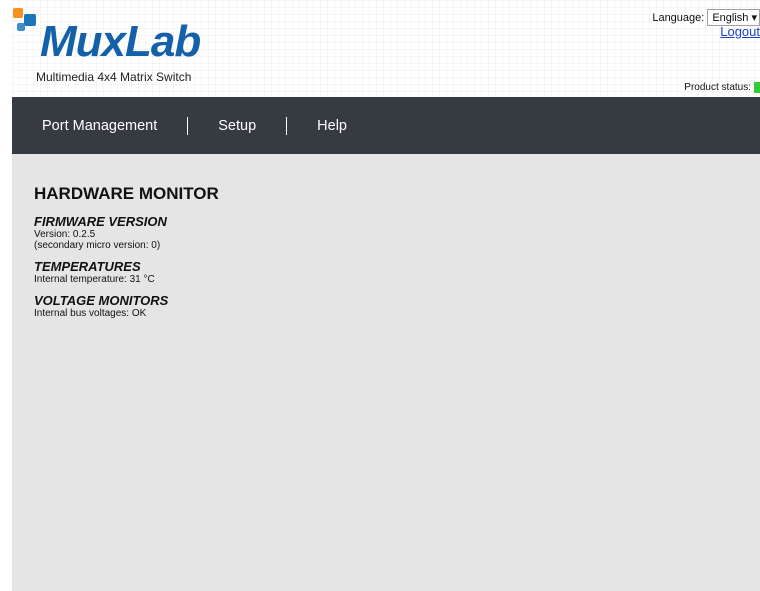 This screenshot has height=591, width=760. I want to click on muxlab-logo: MuxLab, so click(112, 38).